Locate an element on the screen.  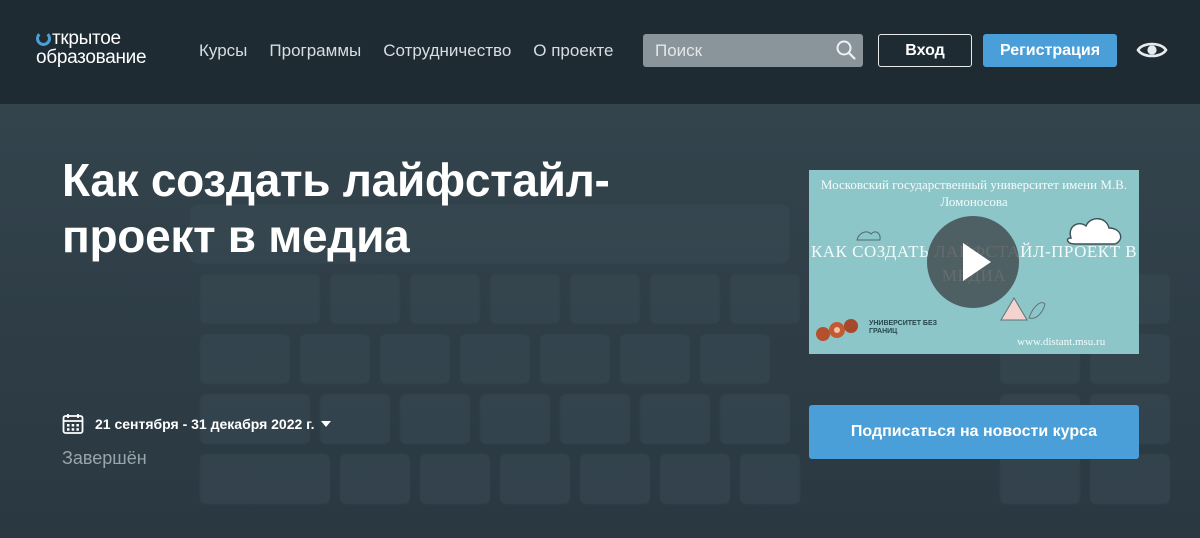
nav-item-about: О проекте is located at coordinates (573, 51).